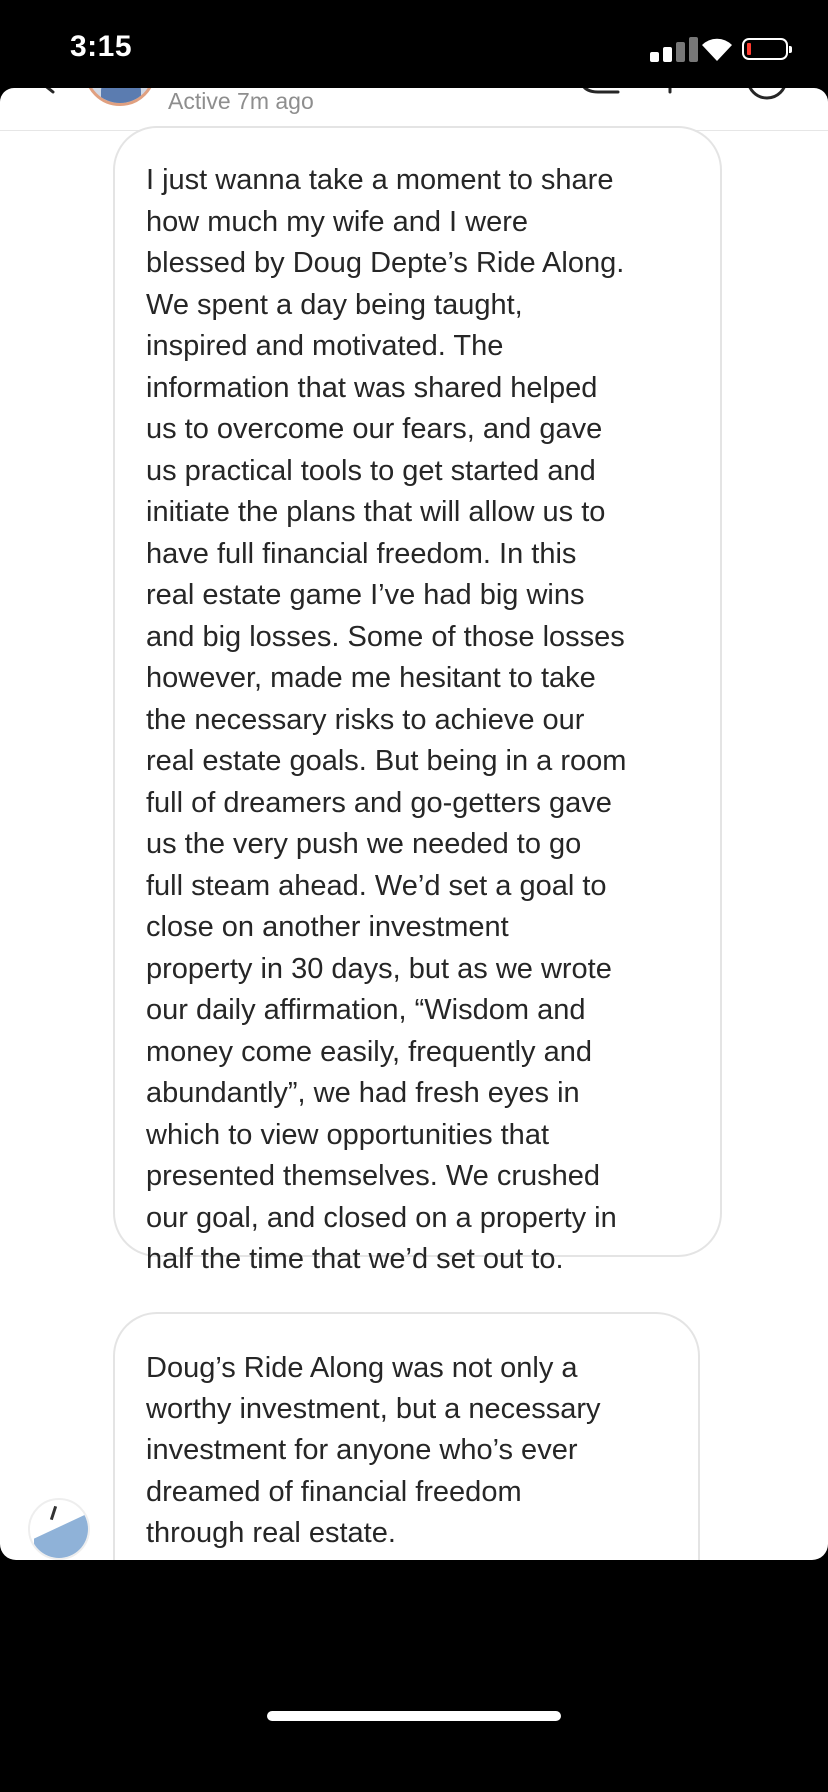 The width and height of the screenshot is (828, 1792). Describe the element at coordinates (369, 1051) in the screenshot. I see `message-line: money come easily, frequently and` at that location.